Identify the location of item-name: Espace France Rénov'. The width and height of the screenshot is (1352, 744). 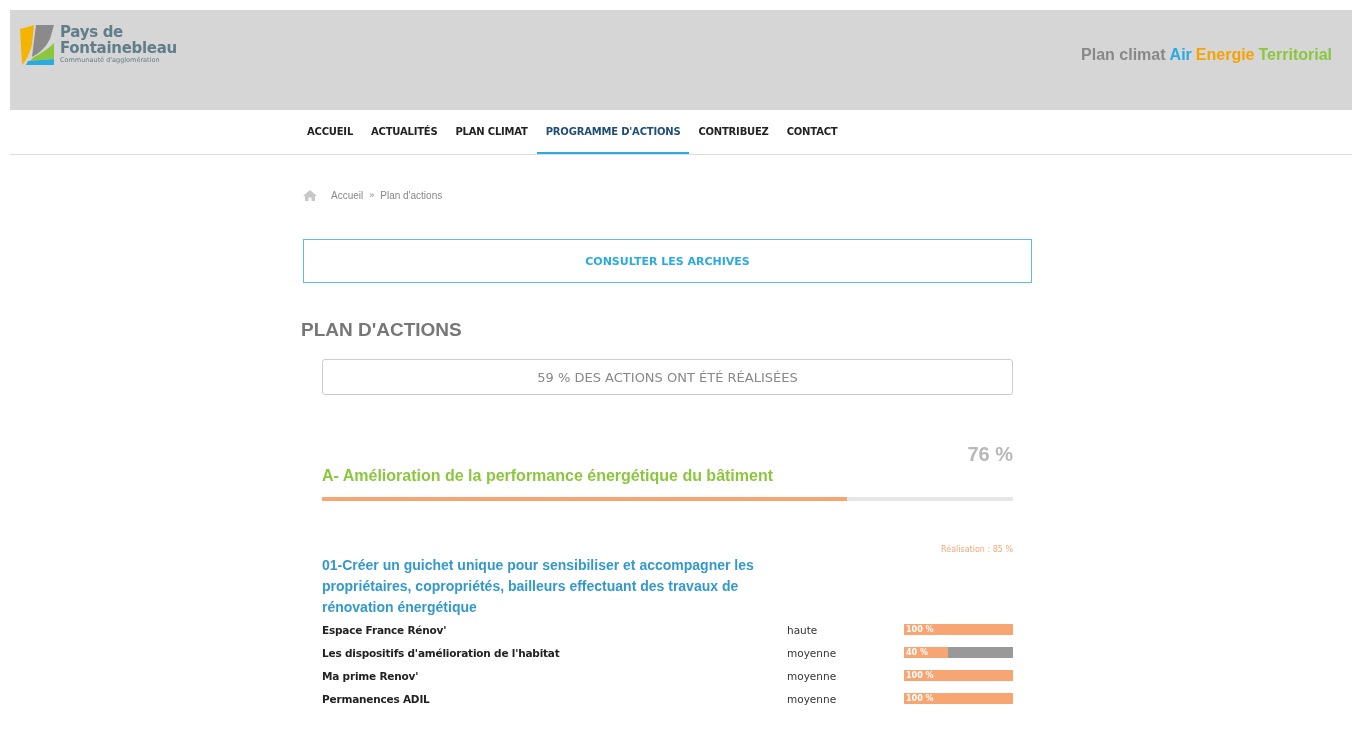
(385, 629).